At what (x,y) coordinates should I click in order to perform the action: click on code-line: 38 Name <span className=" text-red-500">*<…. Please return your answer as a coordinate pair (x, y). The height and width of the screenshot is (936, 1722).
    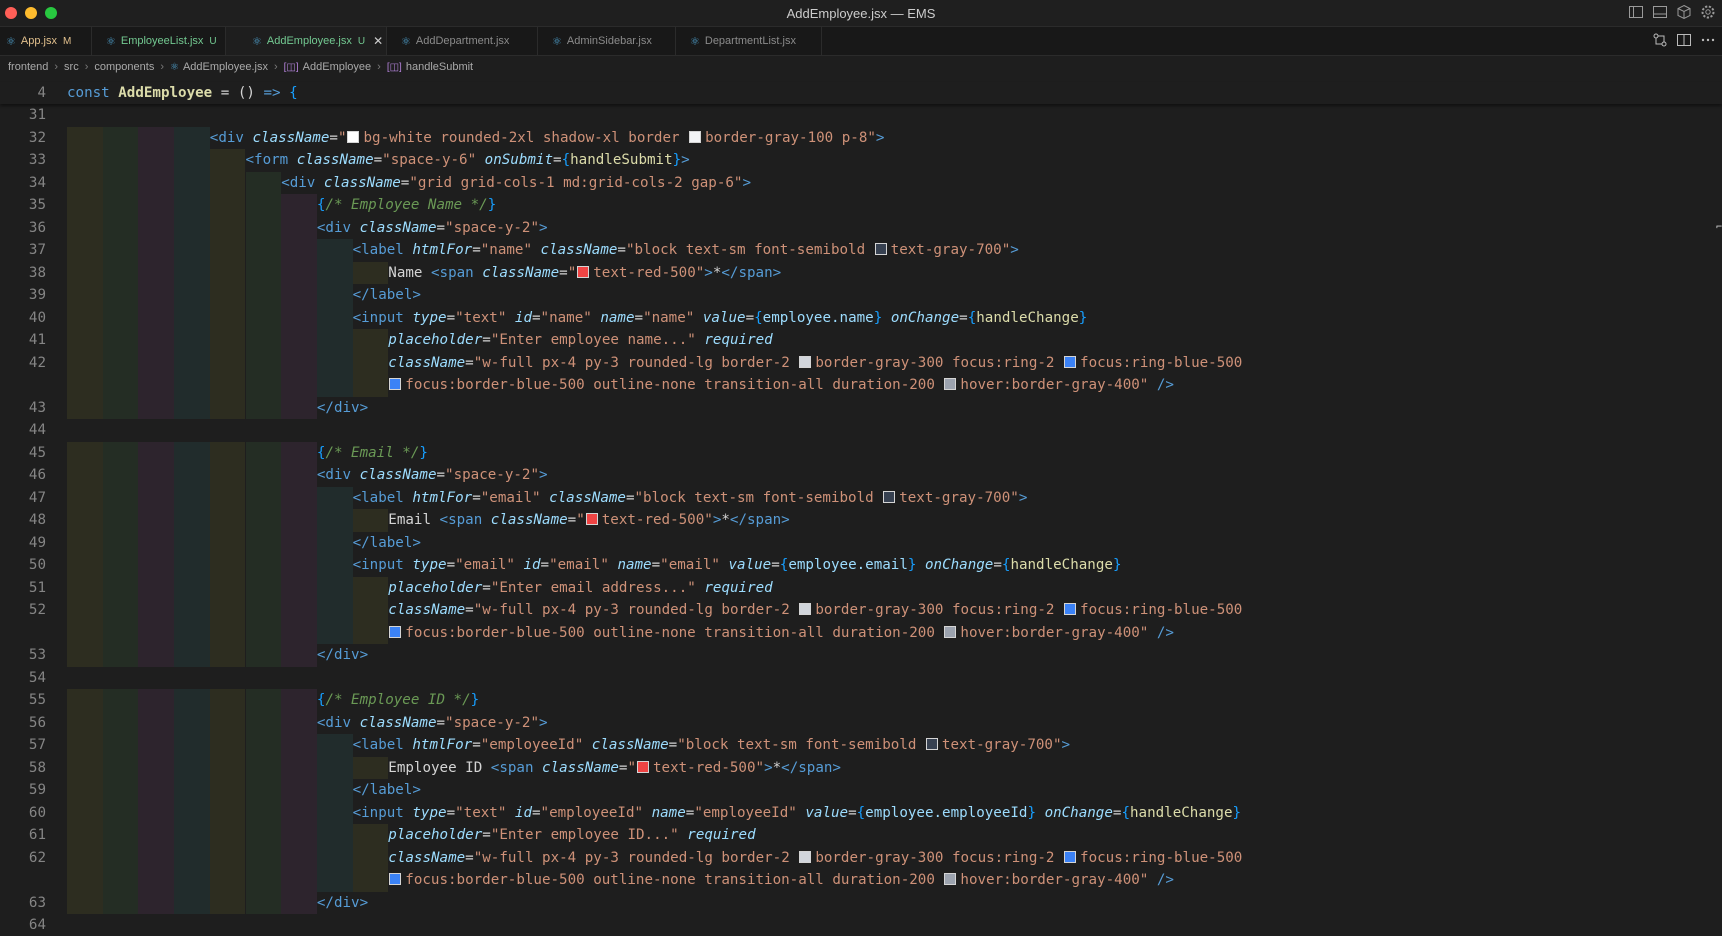
    Looking at the image, I should click on (861, 273).